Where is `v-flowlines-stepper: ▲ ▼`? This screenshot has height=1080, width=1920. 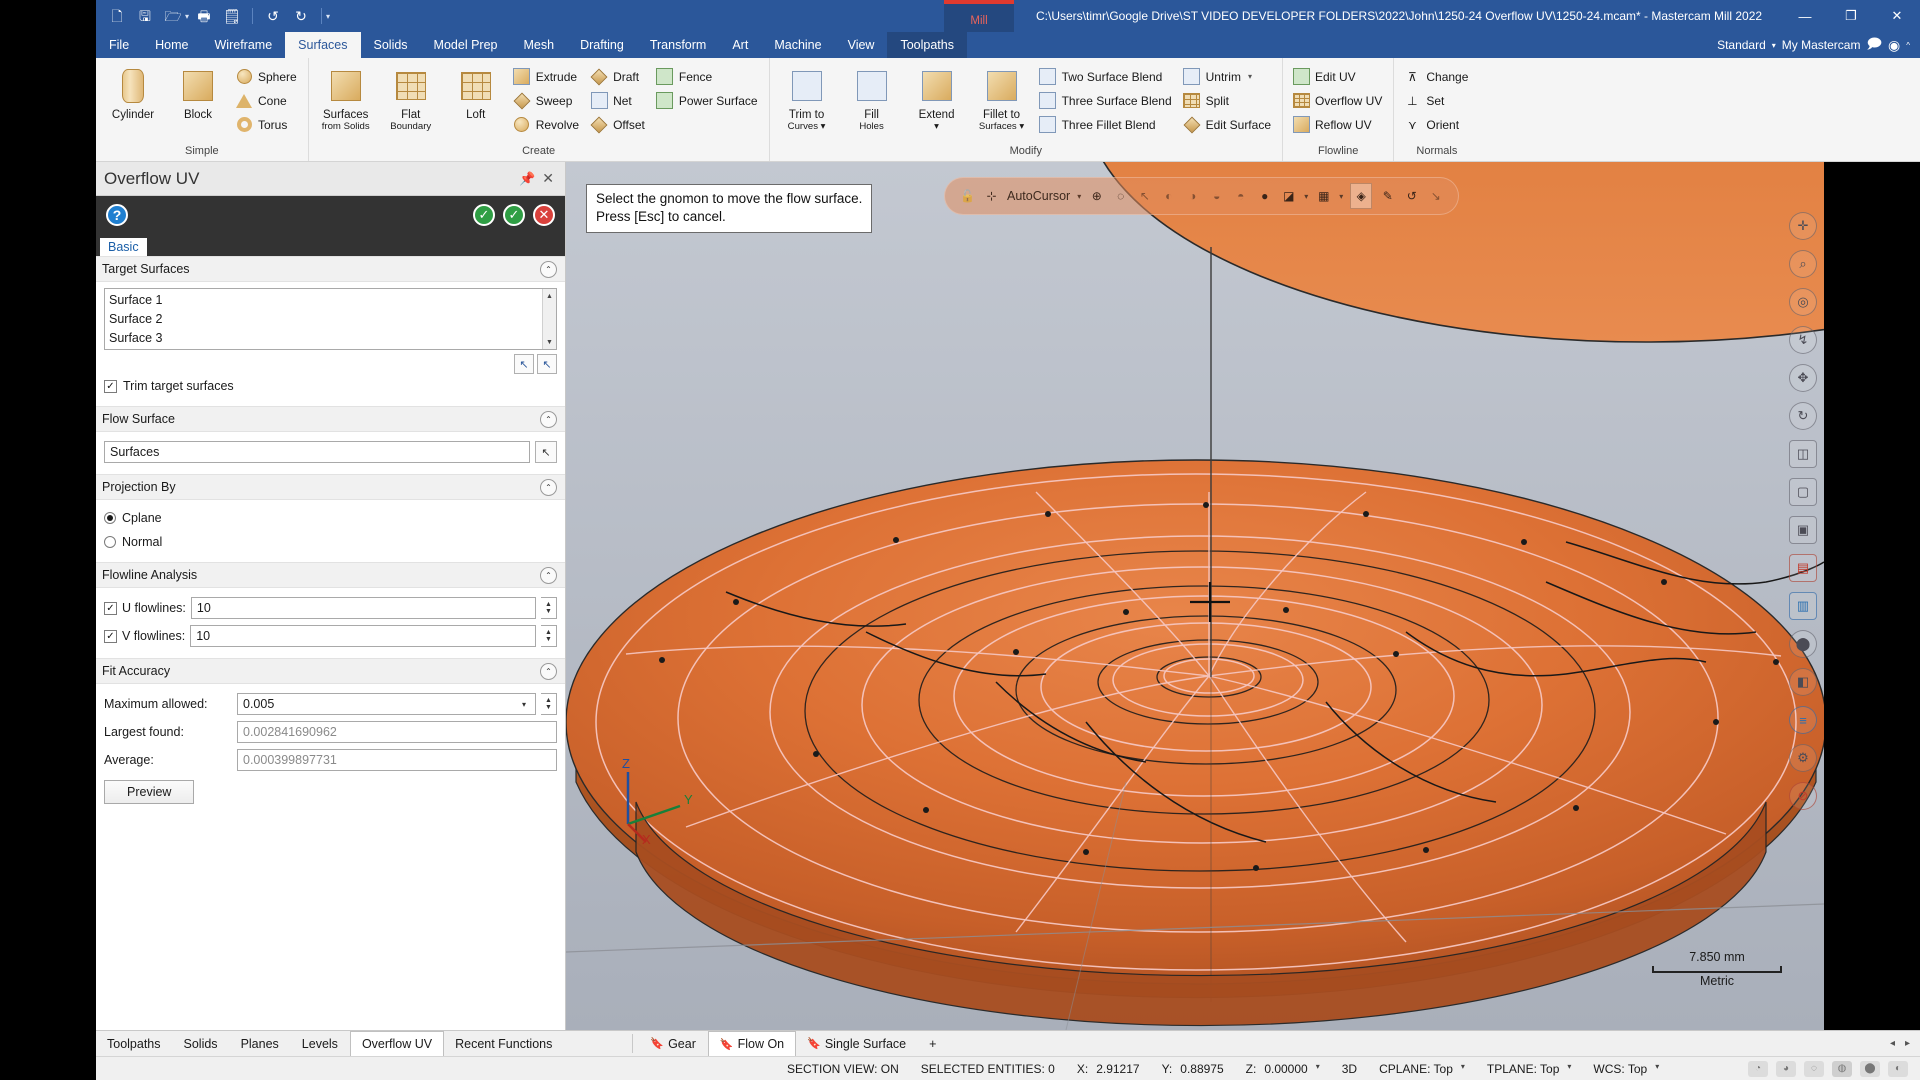
v-flowlines-stepper: ▲ ▼ is located at coordinates (549, 636).